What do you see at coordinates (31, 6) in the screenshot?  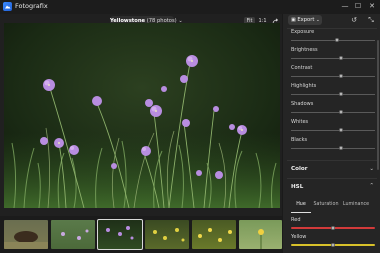 I see `app-title: Fotografix` at bounding box center [31, 6].